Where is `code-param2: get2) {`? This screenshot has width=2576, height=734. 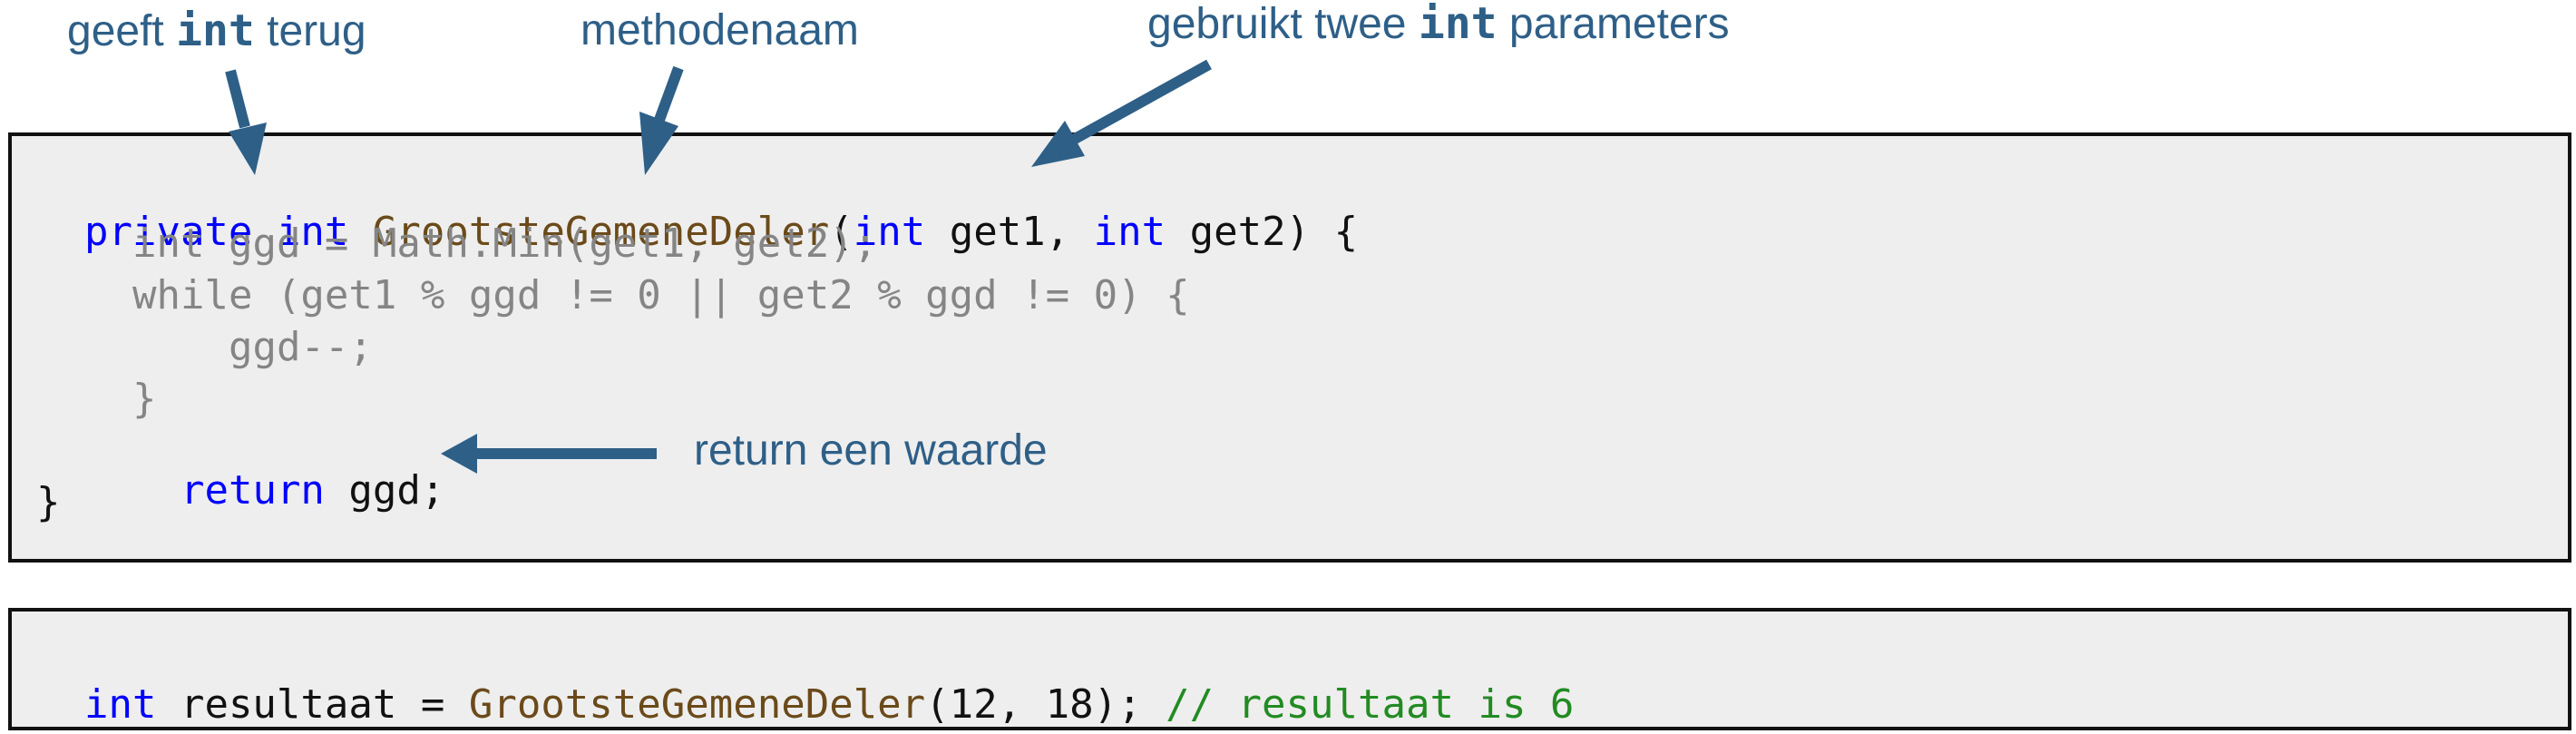
code-param2: get2) { is located at coordinates (1262, 232).